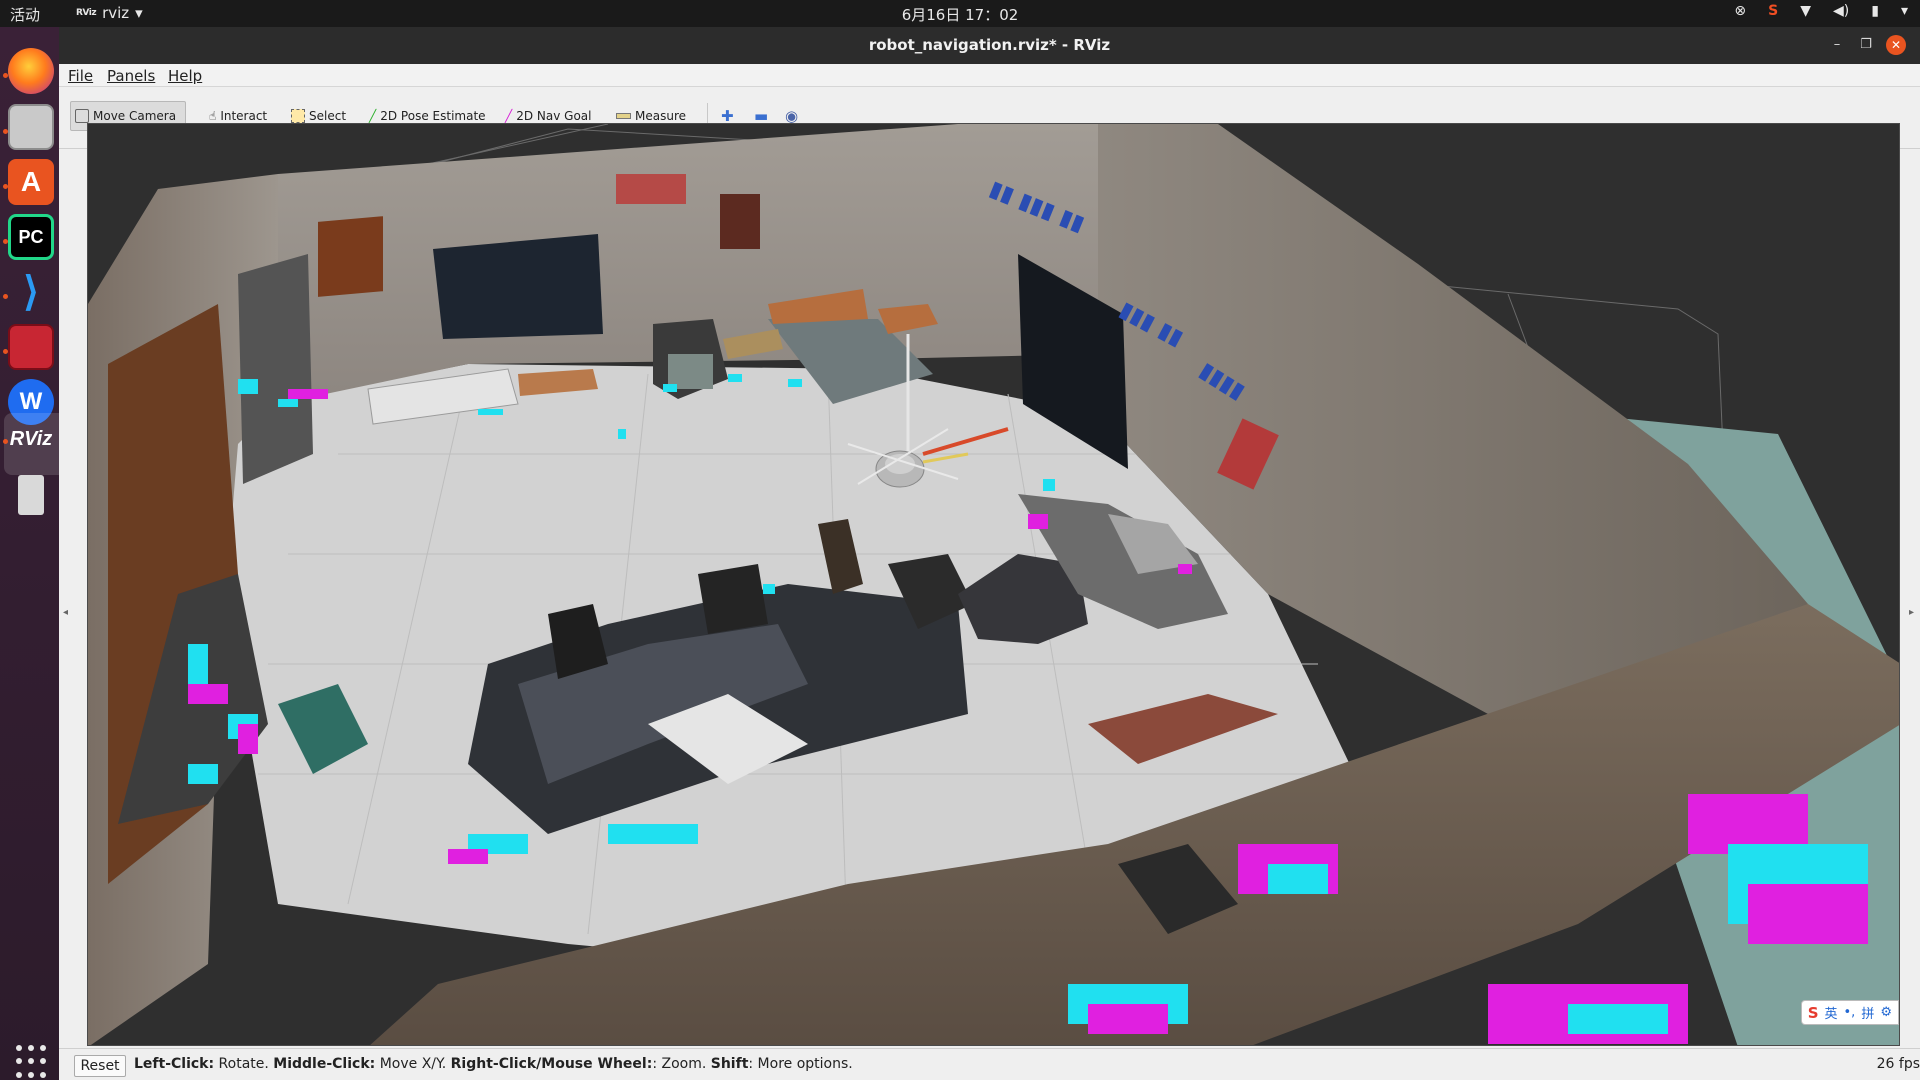  What do you see at coordinates (623, 116) in the screenshot?
I see `ruler-icon` at bounding box center [623, 116].